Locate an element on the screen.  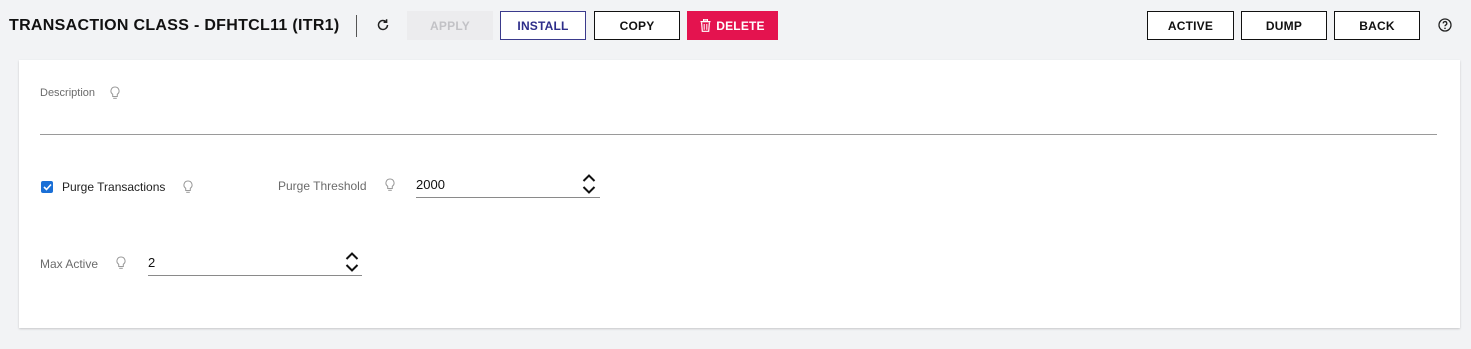
refresh-icon is located at coordinates (383, 25).